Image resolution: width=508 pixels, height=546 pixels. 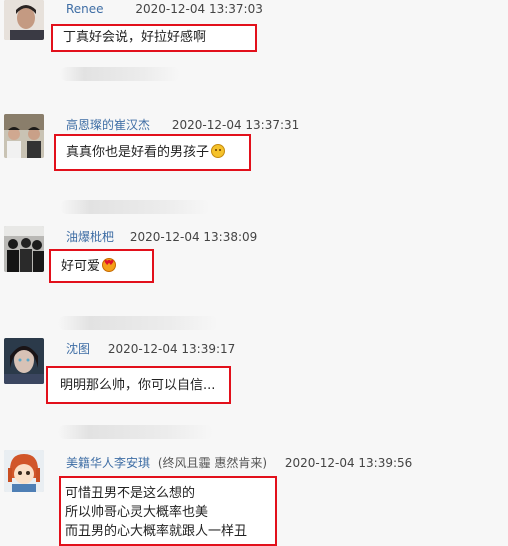 I want to click on comment-meta: 沈图 2020-12-04 13:39:17, so click(x=150, y=348).